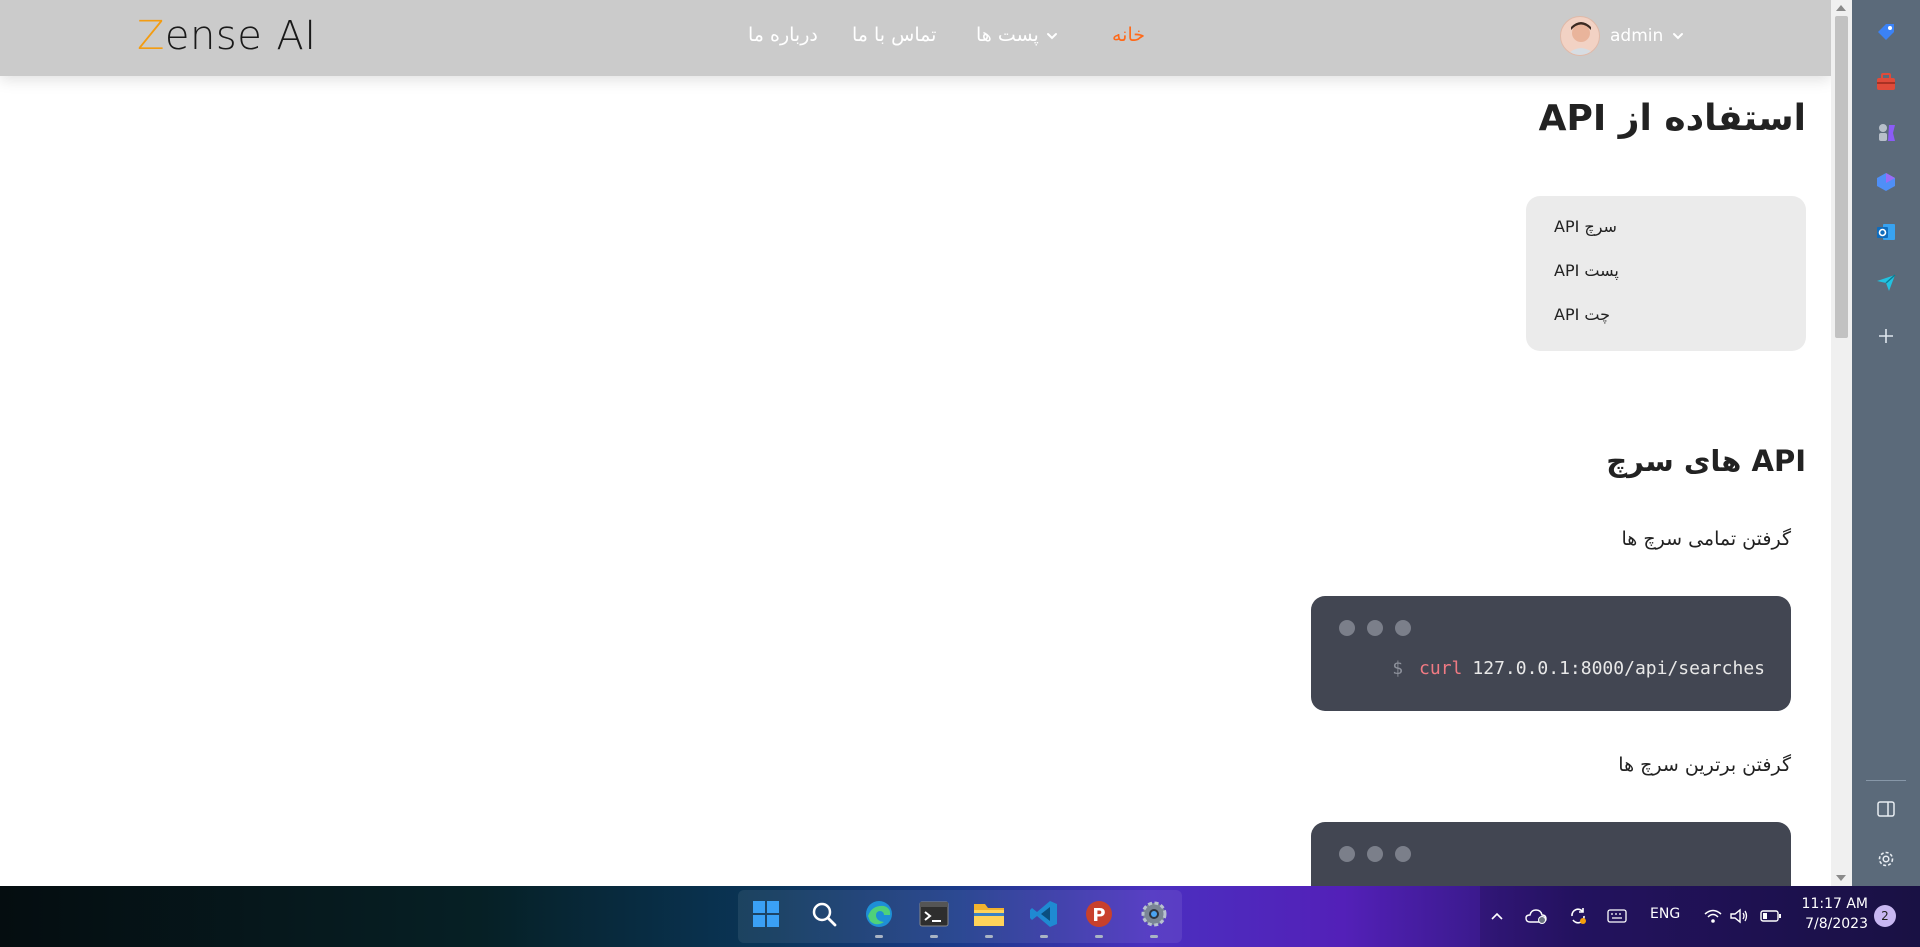 The height and width of the screenshot is (947, 1920). What do you see at coordinates (296, 36) in the screenshot?
I see `logo-ai-text: AI` at bounding box center [296, 36].